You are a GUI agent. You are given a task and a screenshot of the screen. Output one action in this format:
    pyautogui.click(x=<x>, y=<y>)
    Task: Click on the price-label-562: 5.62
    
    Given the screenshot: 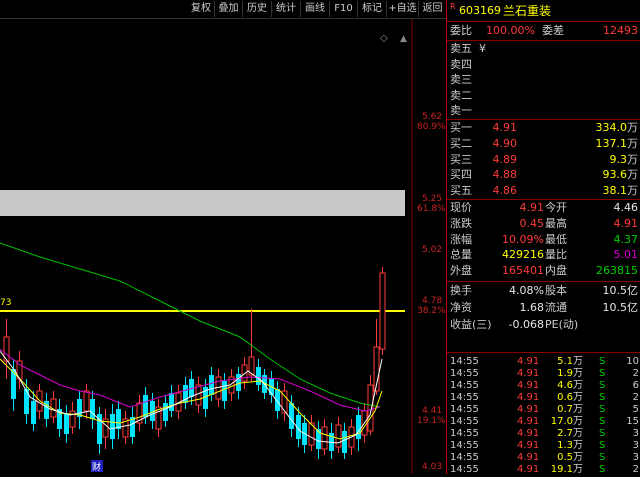 What is the action you would take?
    pyautogui.click(x=432, y=117)
    